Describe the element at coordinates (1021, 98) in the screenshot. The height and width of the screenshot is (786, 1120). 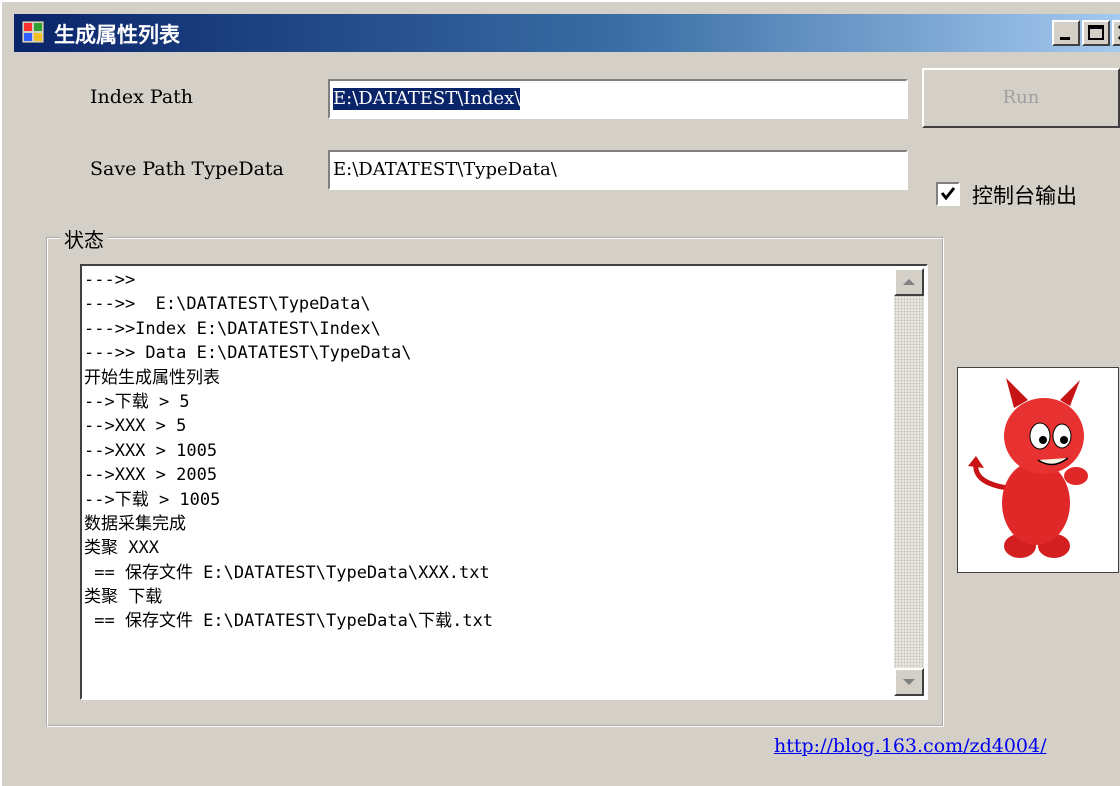
I see `run-button: Run` at that location.